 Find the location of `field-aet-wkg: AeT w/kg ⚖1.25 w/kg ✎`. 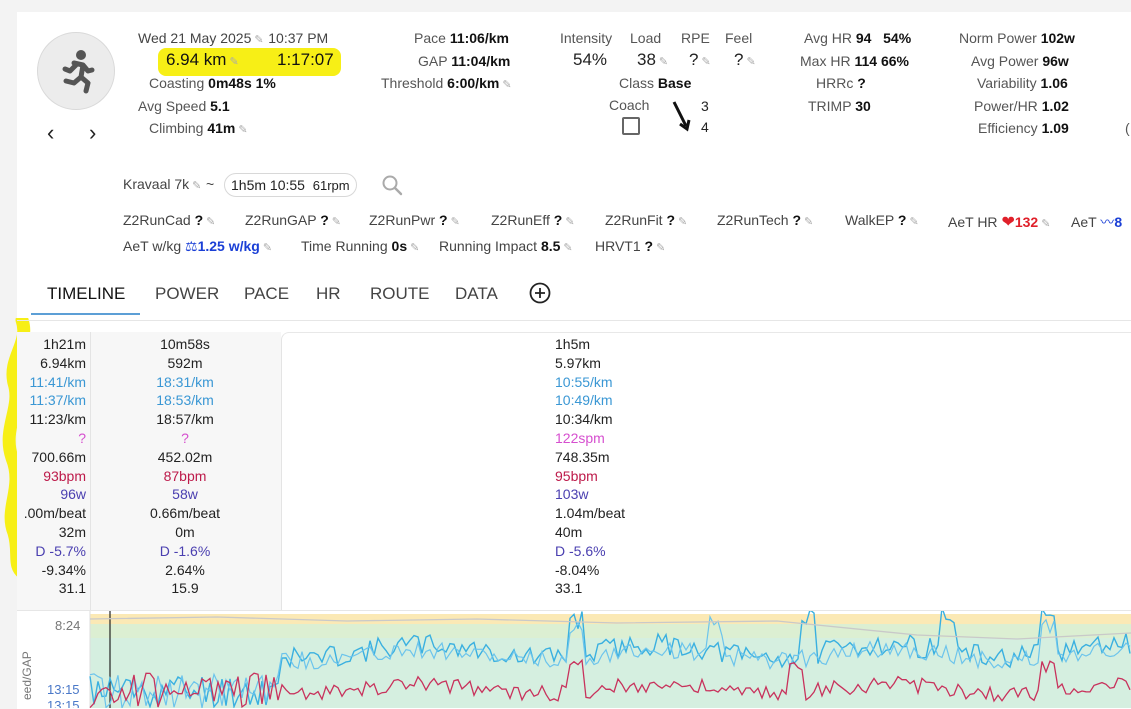

field-aet-wkg: AeT w/kg ⚖1.25 w/kg ✎ is located at coordinates (198, 246).